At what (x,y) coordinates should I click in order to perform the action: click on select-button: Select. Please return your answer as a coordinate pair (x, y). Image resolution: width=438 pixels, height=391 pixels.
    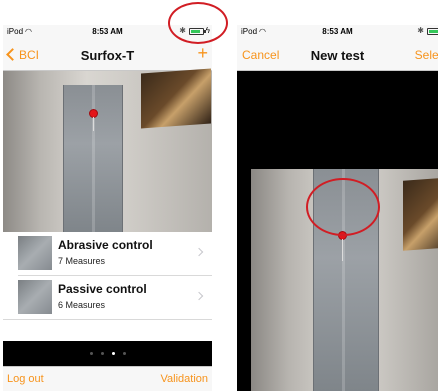
    Looking at the image, I should click on (426, 55).